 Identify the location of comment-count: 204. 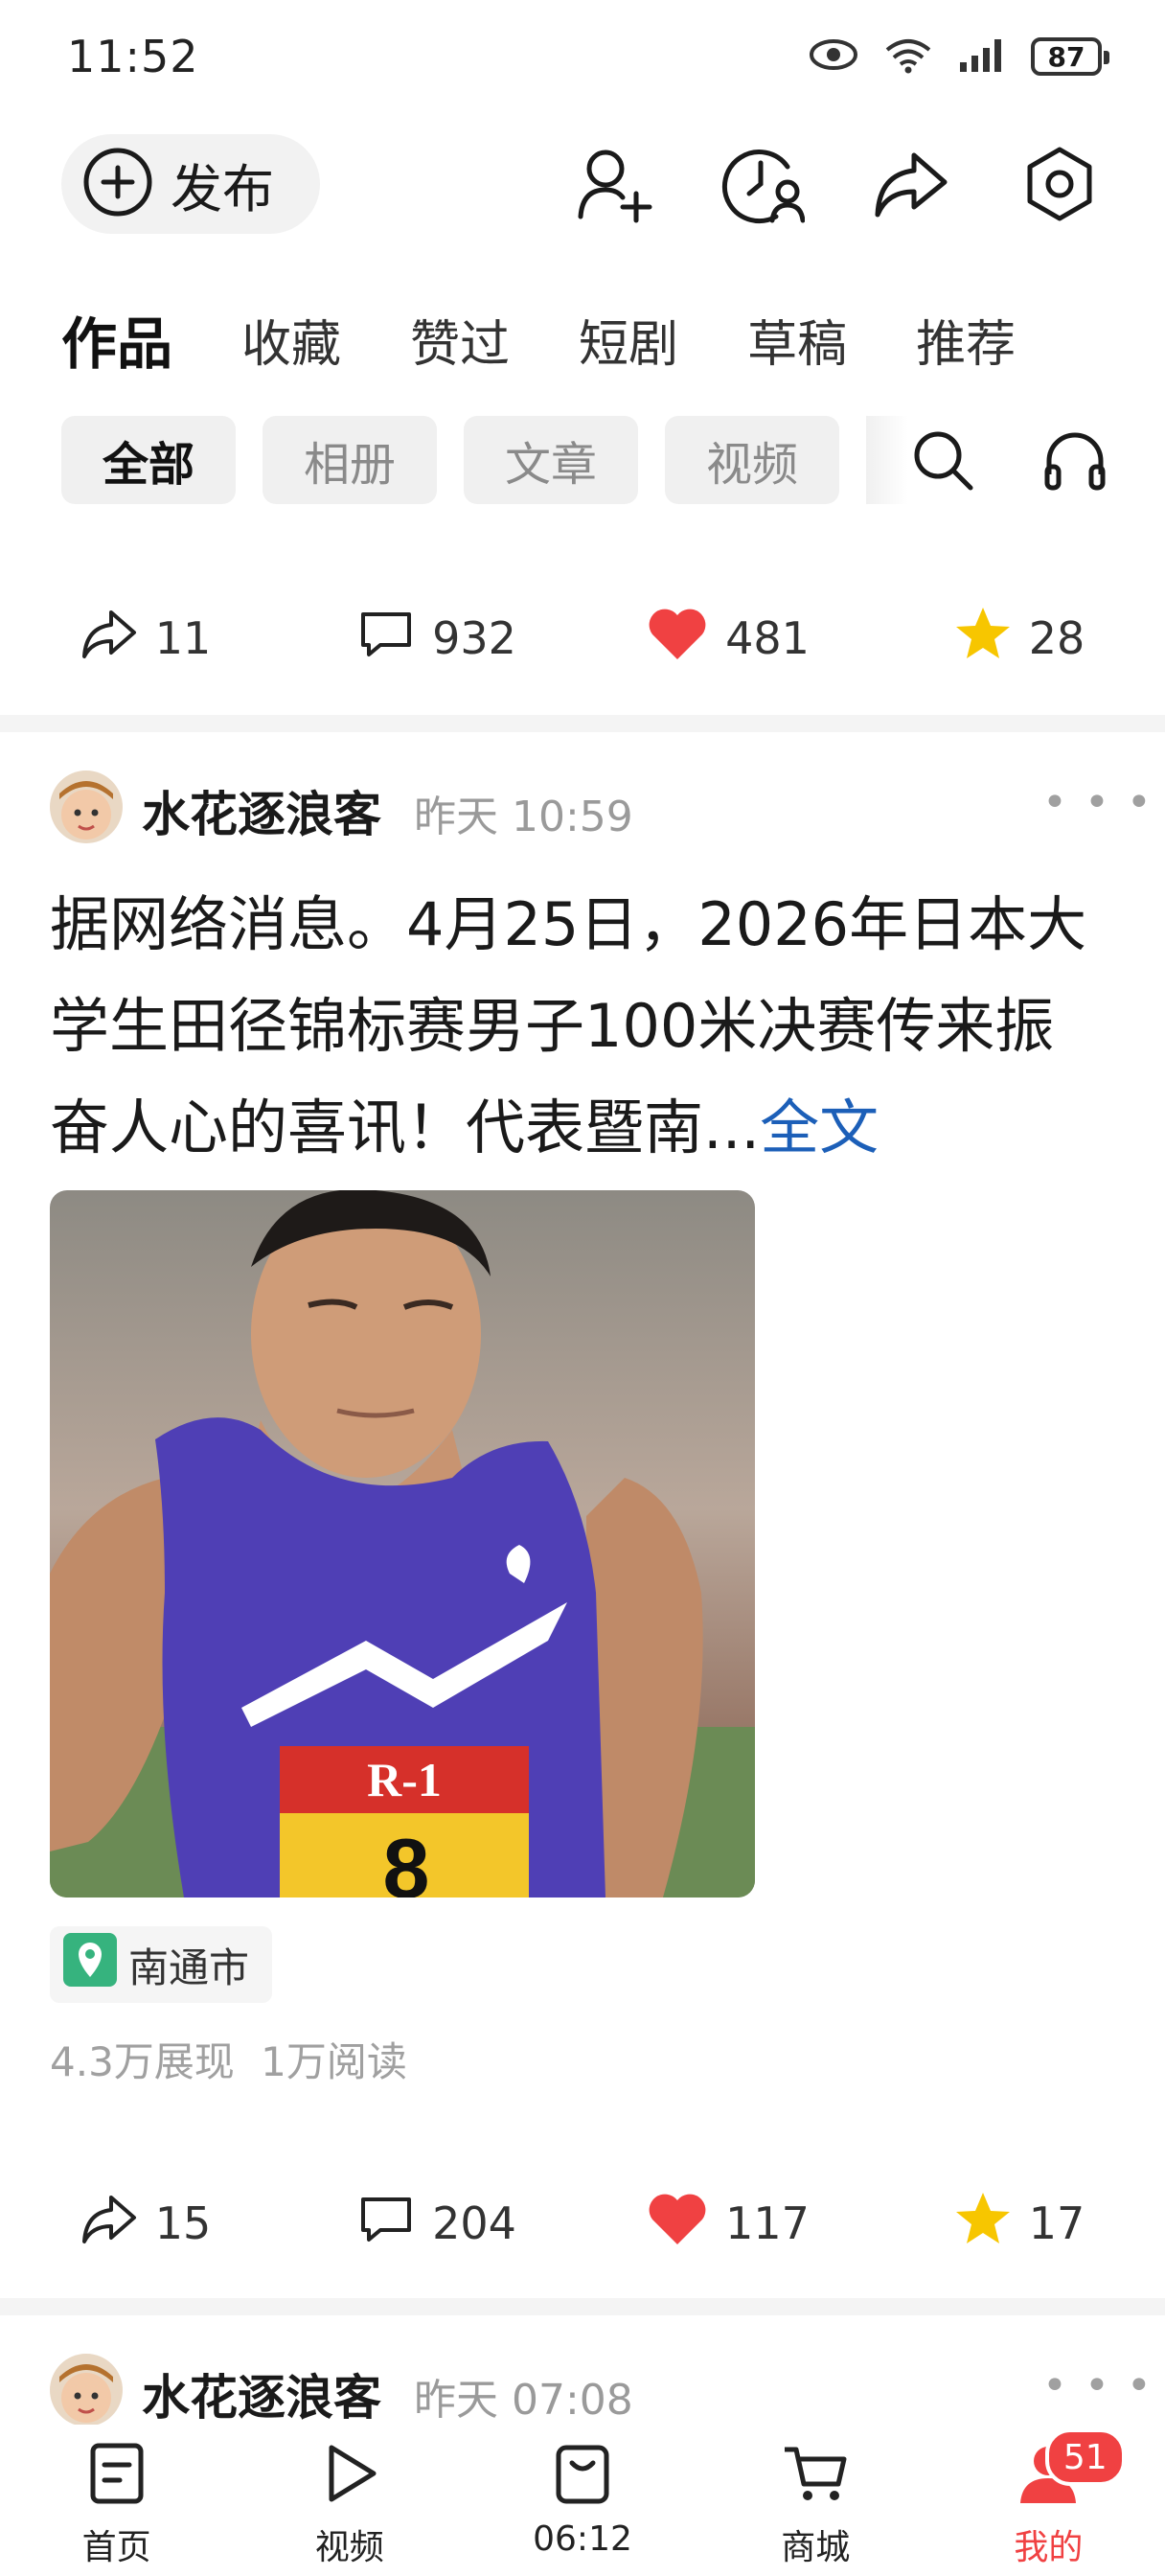
(474, 2223).